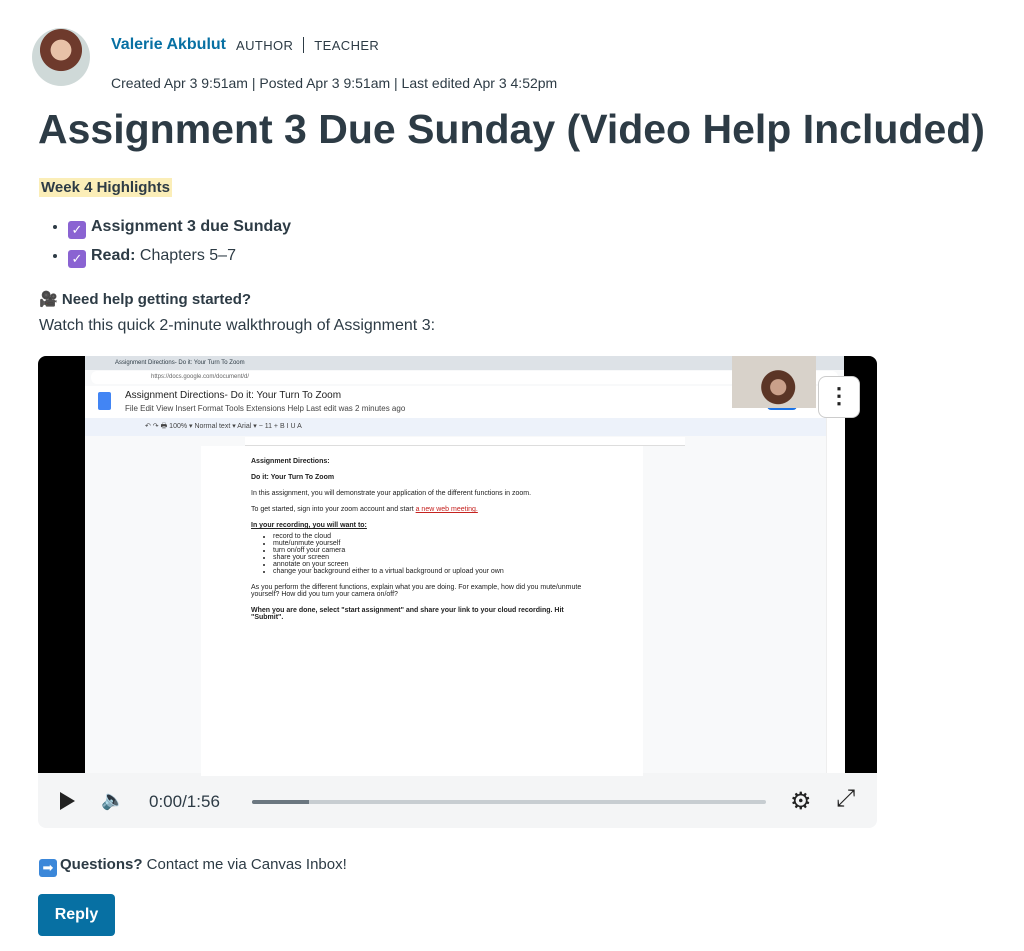 Image resolution: width=1024 pixels, height=951 pixels. I want to click on video-buffer-fill, so click(280, 802).